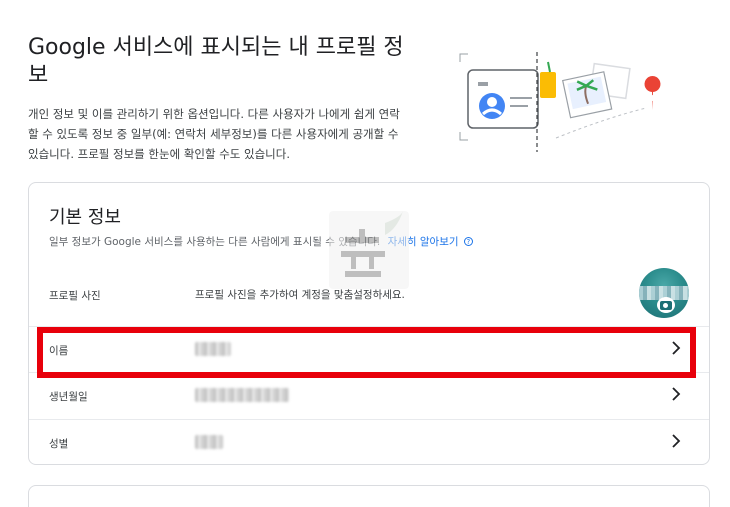 The height and width of the screenshot is (507, 730). What do you see at coordinates (369, 250) in the screenshot?
I see `watermark-logo-icon` at bounding box center [369, 250].